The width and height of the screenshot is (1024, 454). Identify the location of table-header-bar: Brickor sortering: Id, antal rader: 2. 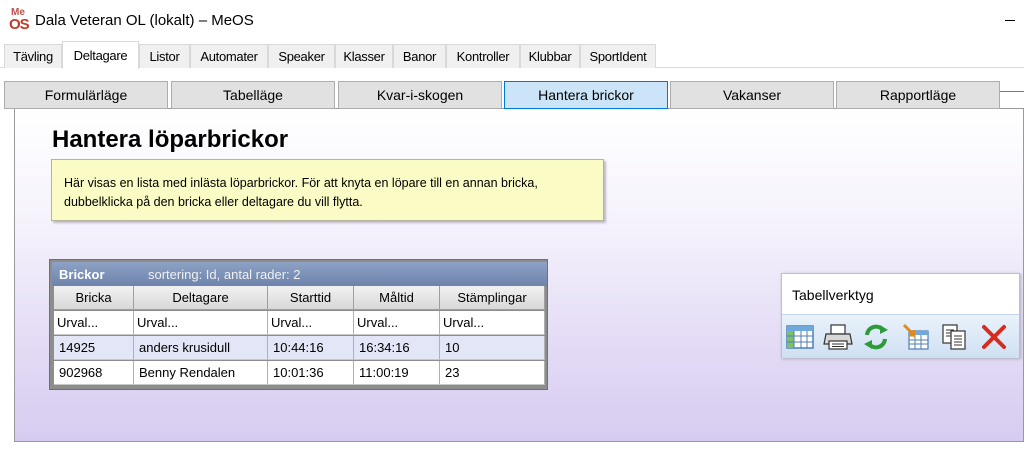
(299, 274).